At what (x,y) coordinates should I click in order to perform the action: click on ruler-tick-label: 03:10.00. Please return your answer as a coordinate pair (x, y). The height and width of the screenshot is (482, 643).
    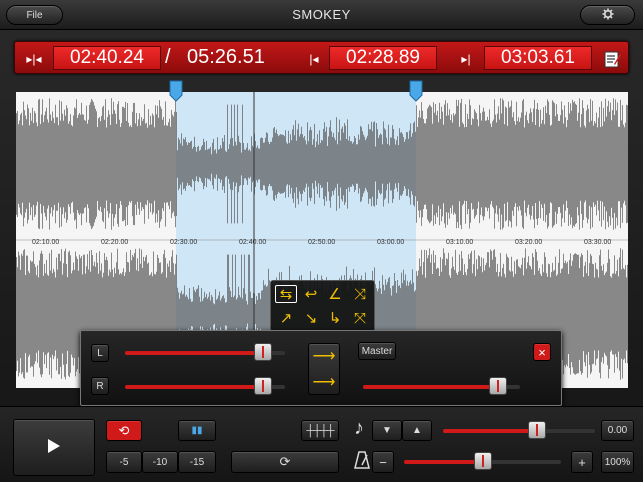
    Looking at the image, I should click on (460, 242).